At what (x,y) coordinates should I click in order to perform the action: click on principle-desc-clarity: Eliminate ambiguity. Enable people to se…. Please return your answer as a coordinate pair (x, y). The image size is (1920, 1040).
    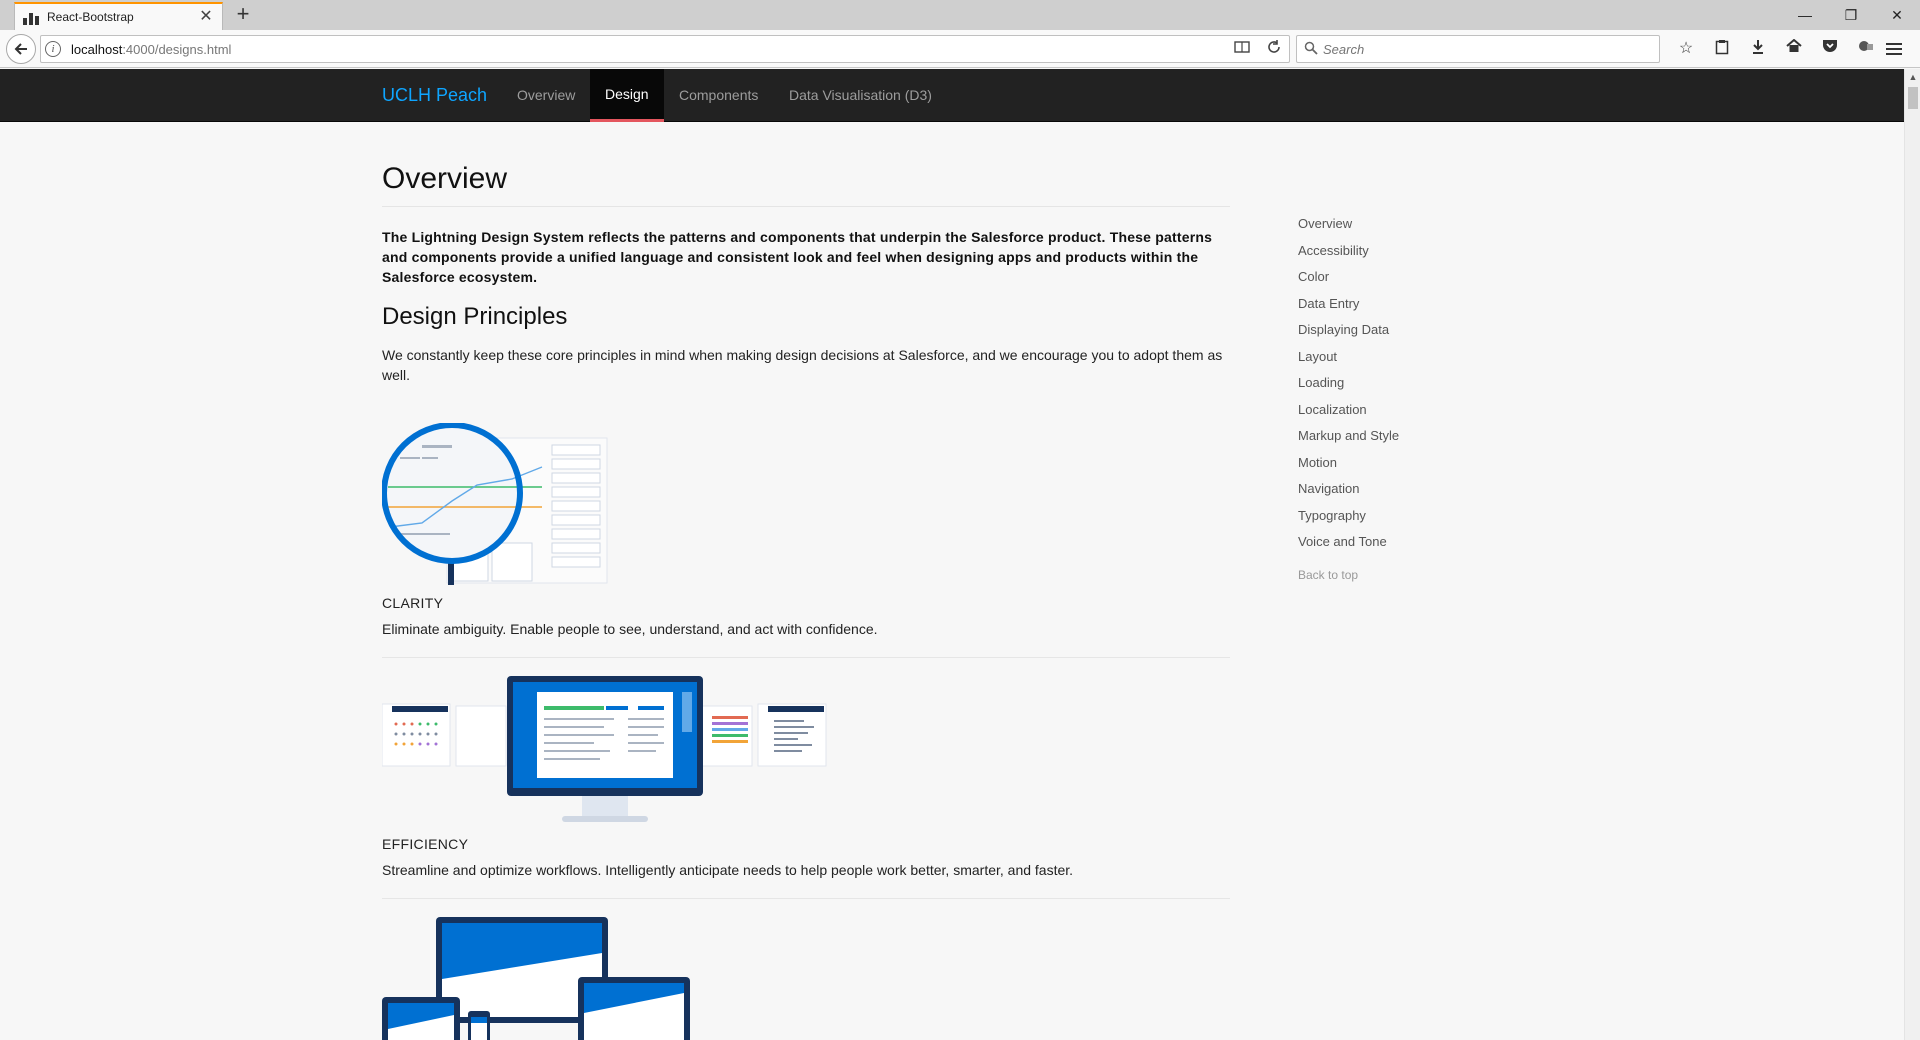
    Looking at the image, I should click on (630, 629).